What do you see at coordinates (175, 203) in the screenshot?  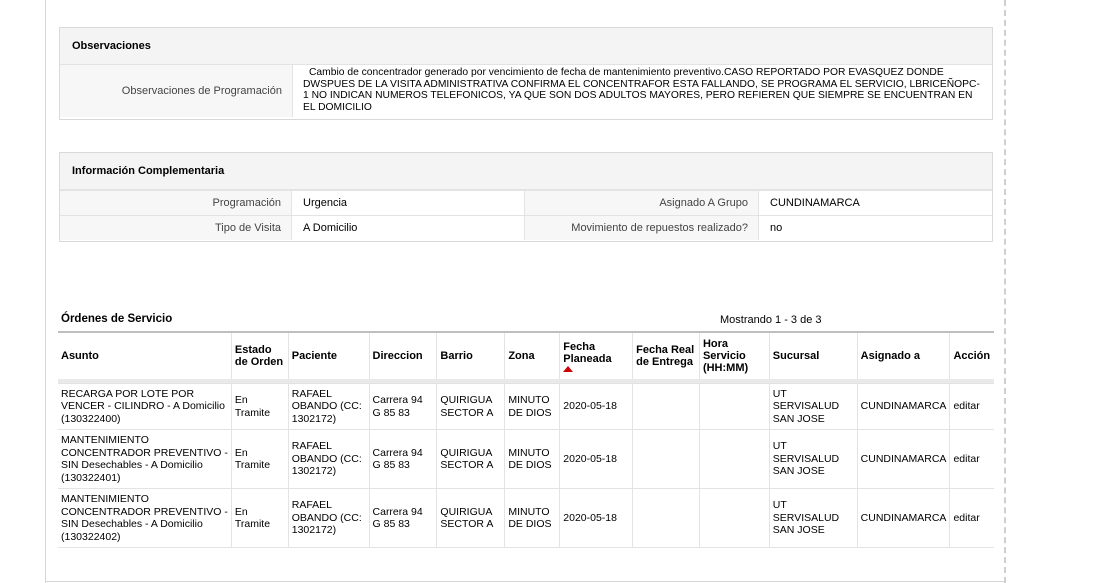 I see `programacion-label: Programación` at bounding box center [175, 203].